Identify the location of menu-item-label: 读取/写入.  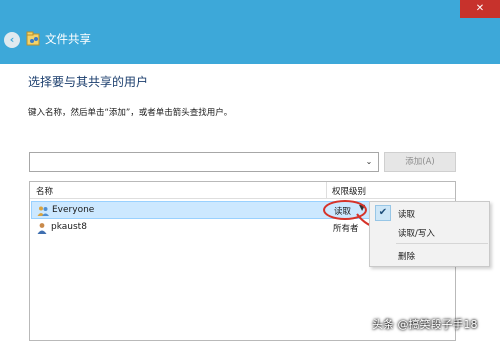
(416, 234).